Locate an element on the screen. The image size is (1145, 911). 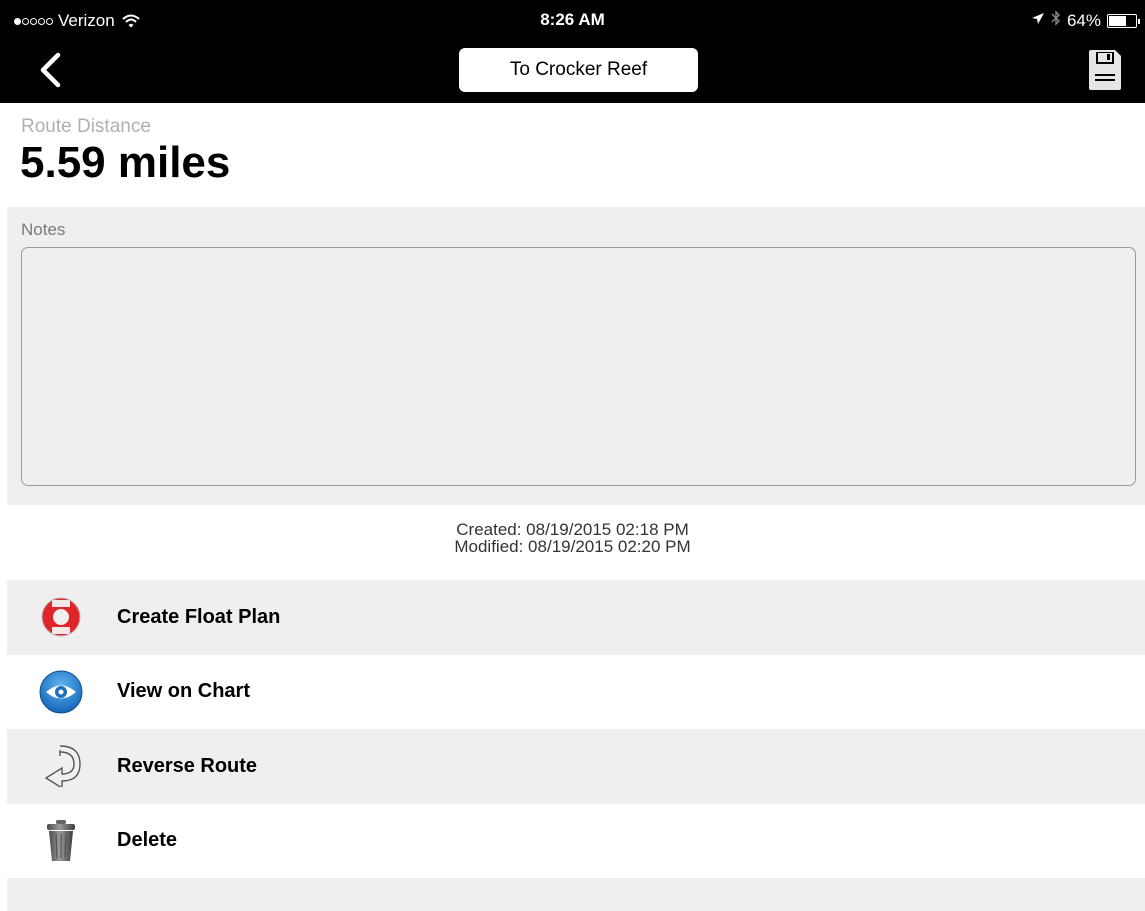
eye-icon is located at coordinates (61, 692).